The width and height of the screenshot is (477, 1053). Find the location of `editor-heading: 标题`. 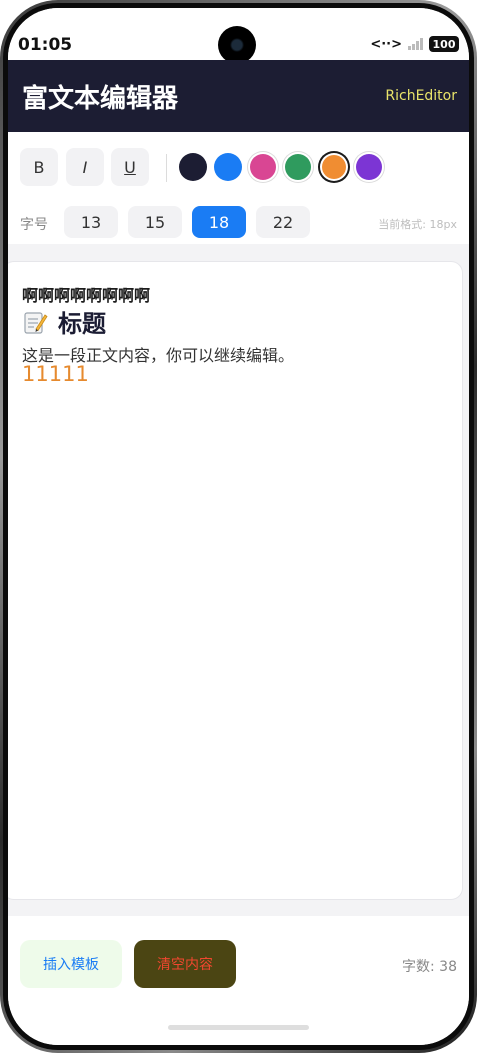

editor-heading: 标题 is located at coordinates (64, 321).